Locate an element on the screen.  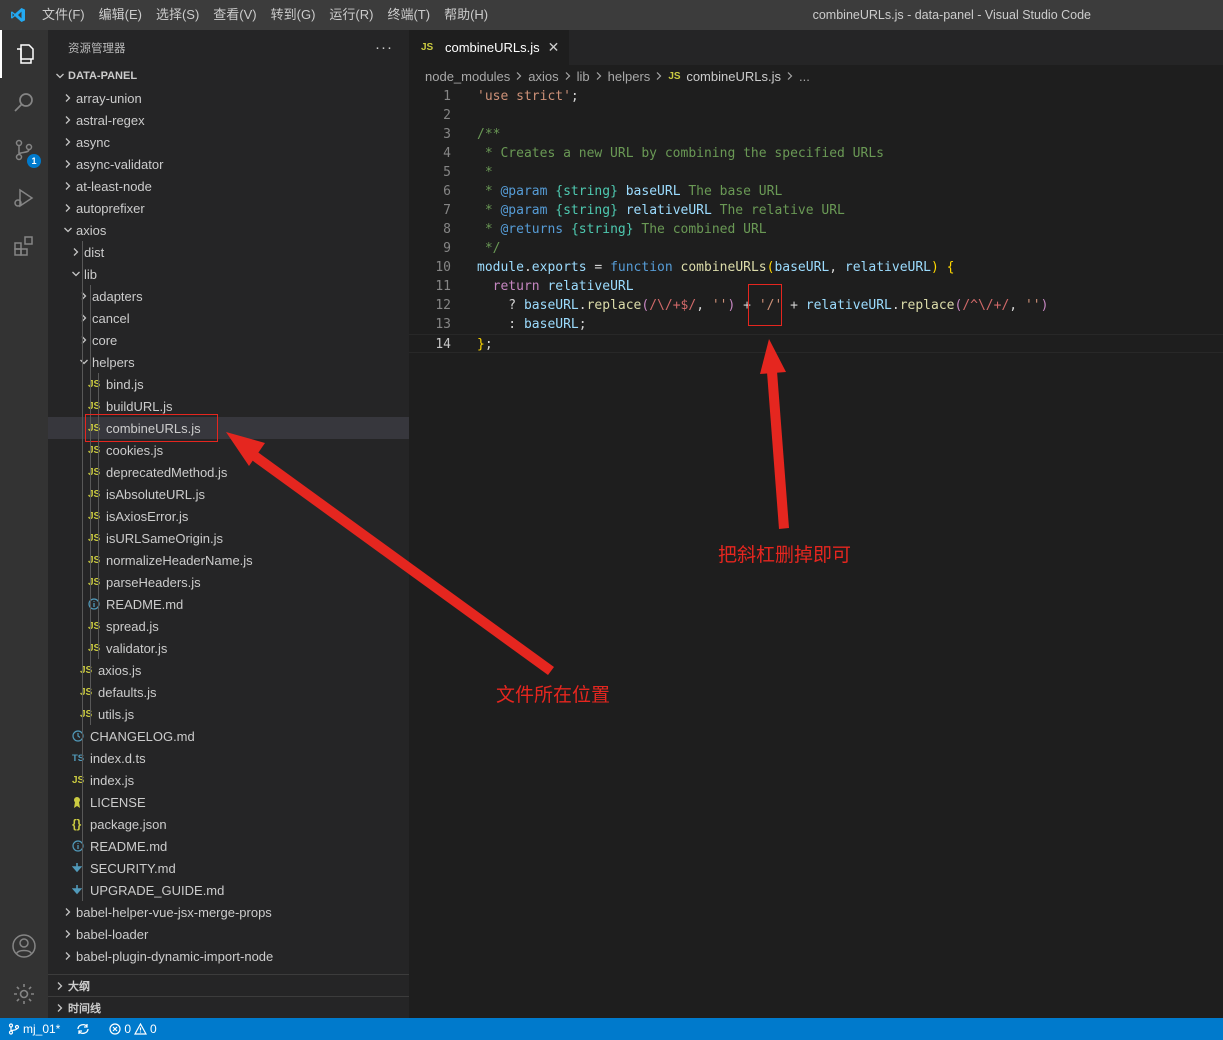
run-debug-icon is located at coordinates (24, 198).